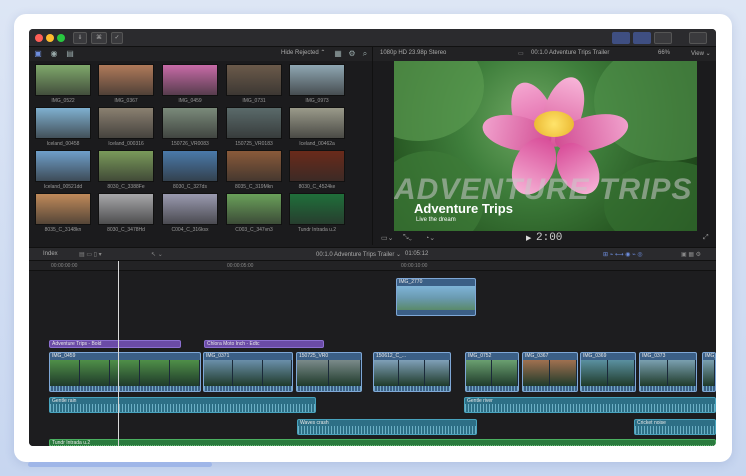 Image resolution: width=746 pixels, height=476 pixels. Describe the element at coordinates (645, 111) in the screenshot. I see `lotus-leaf` at that location.